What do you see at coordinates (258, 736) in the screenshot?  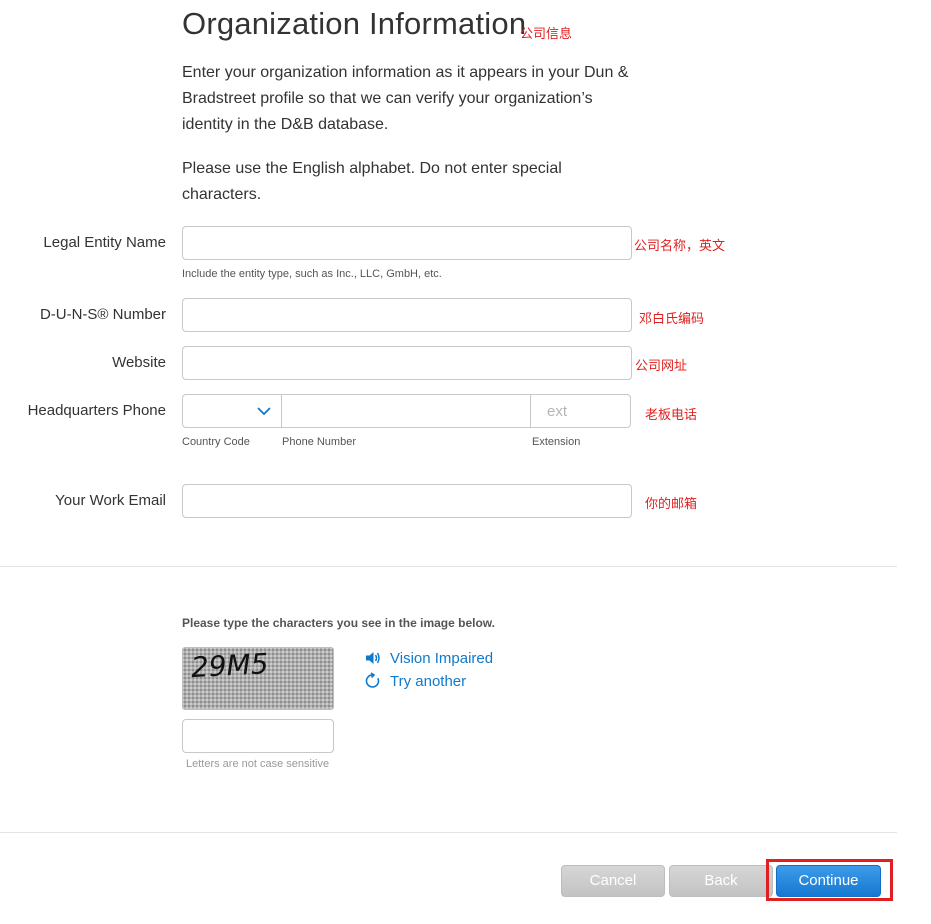 I see `captcha-input` at bounding box center [258, 736].